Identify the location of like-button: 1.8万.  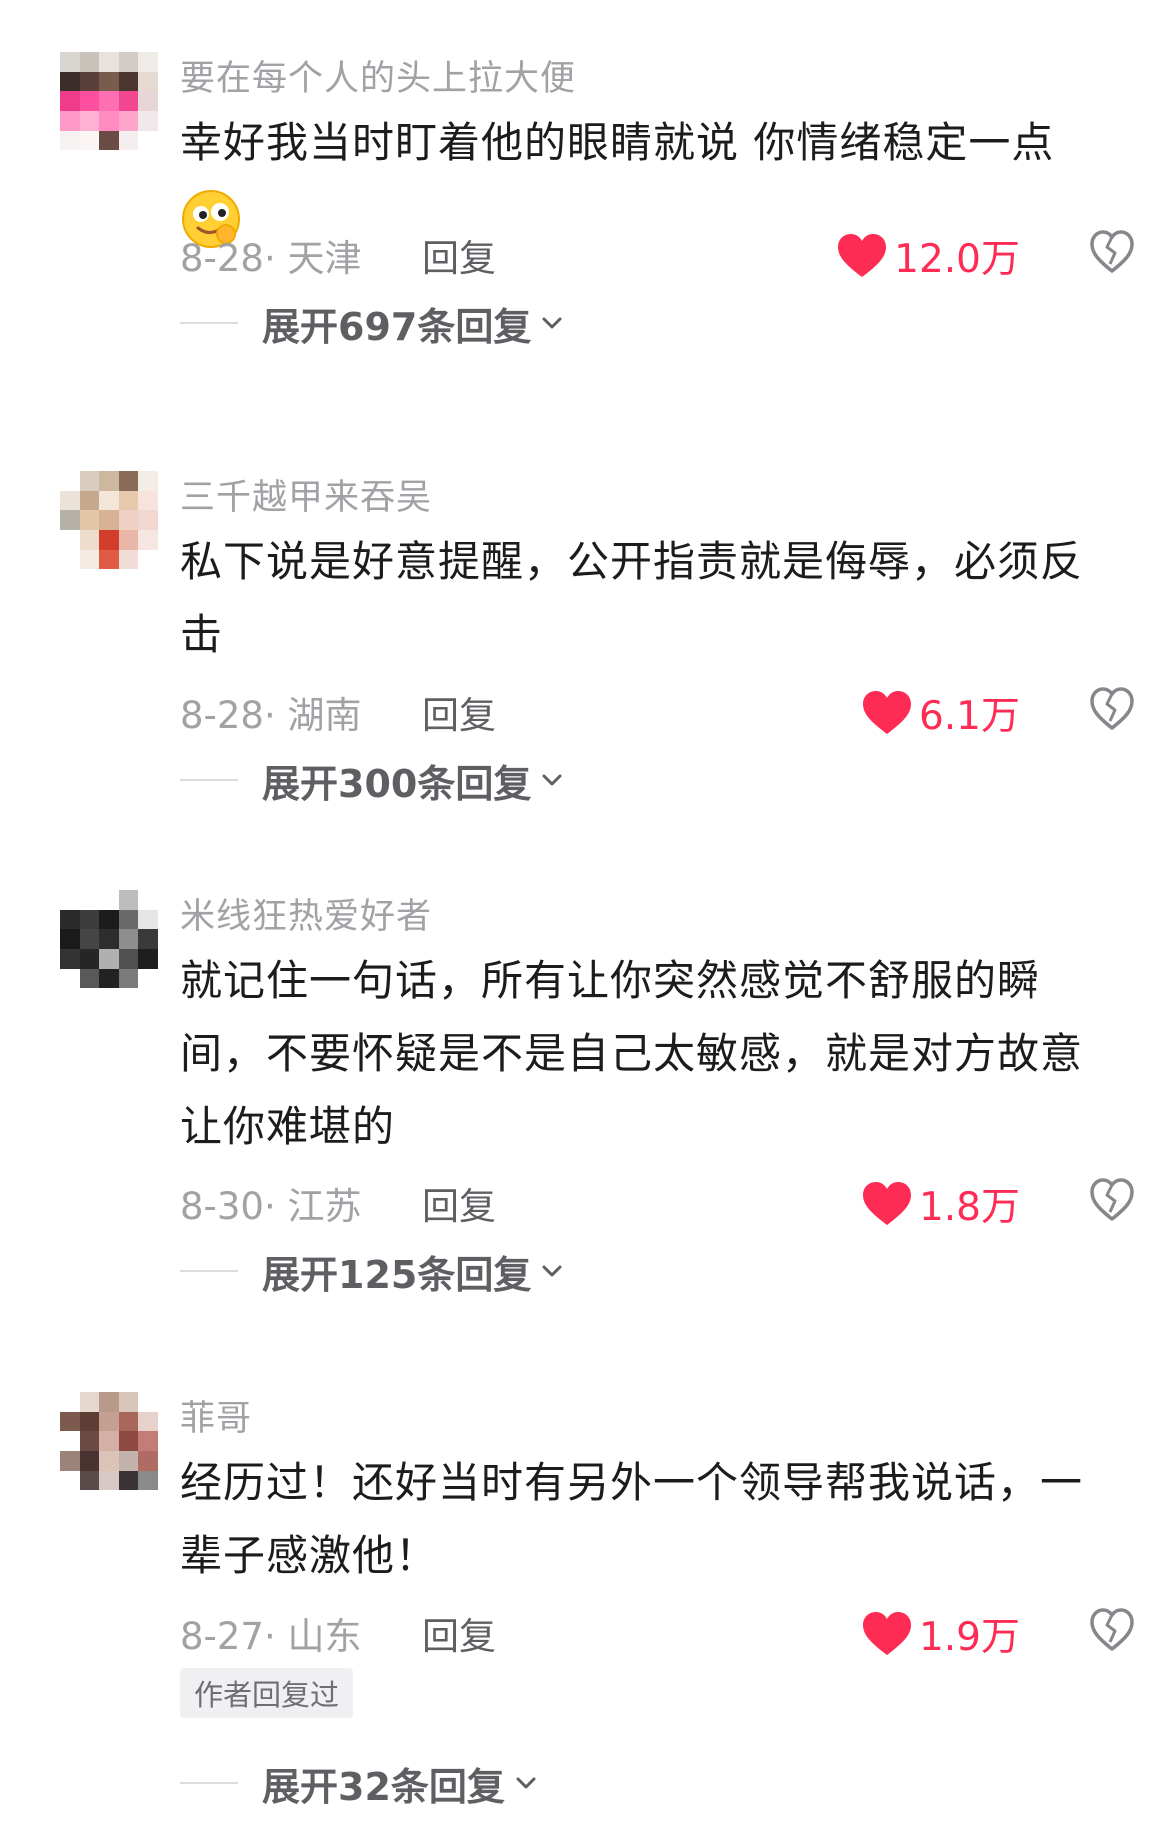
(940, 1204).